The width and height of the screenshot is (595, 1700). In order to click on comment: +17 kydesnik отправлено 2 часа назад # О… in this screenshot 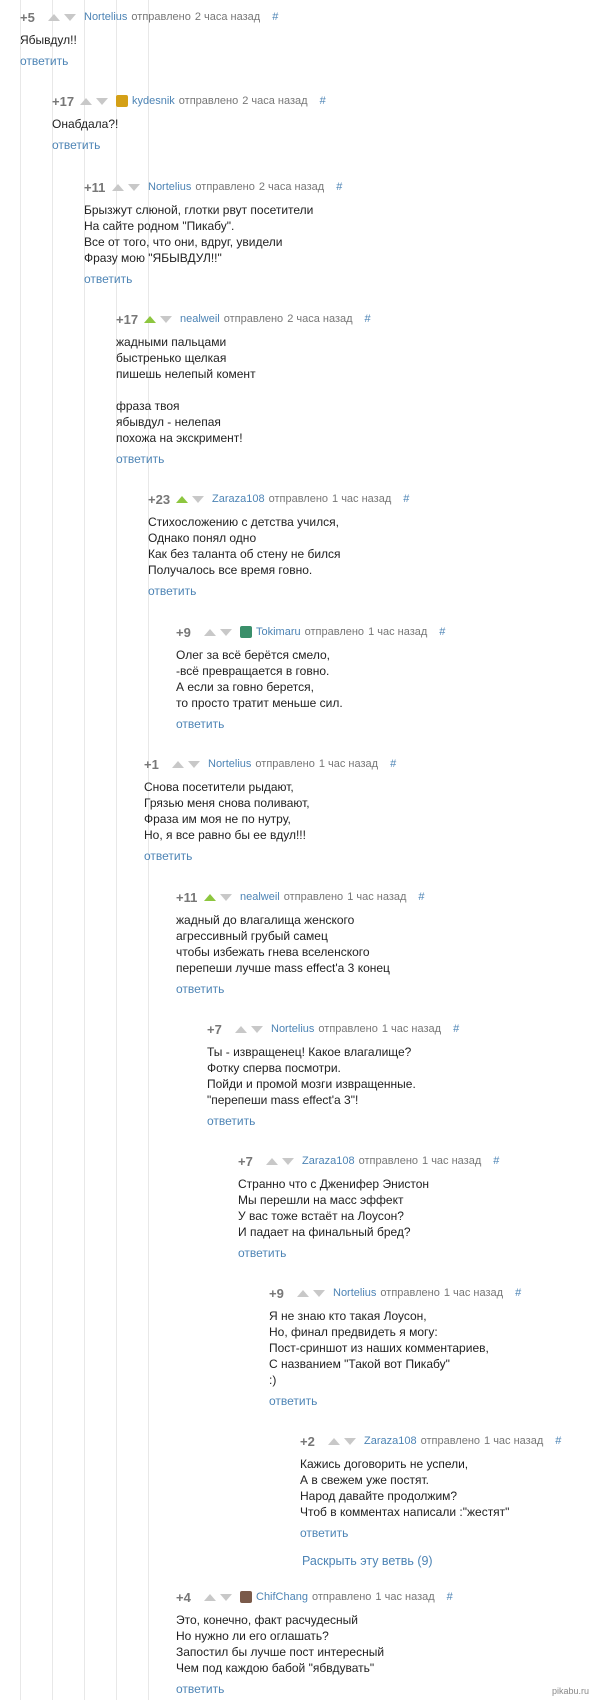, I will do `click(189, 123)`.